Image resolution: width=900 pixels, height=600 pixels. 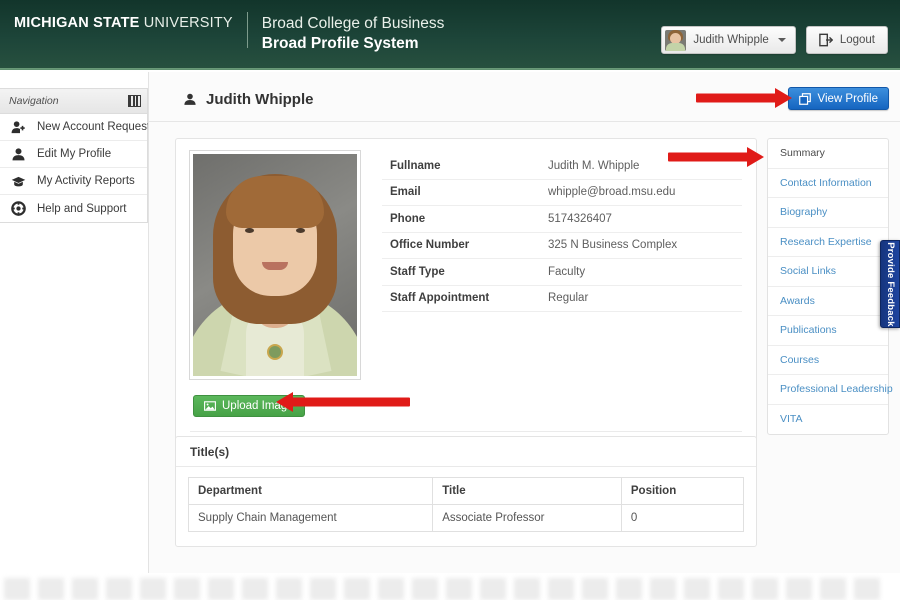 What do you see at coordinates (258, 406) in the screenshot?
I see `upload-image-label: Upload Image` at bounding box center [258, 406].